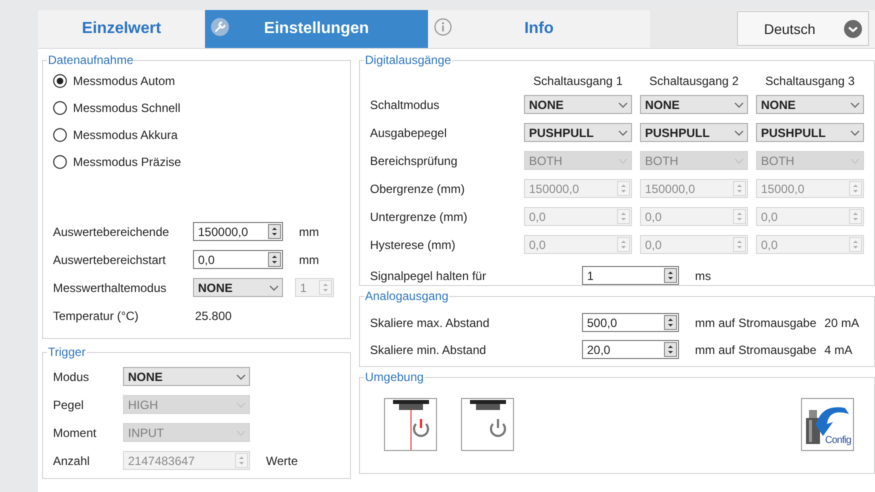 The height and width of the screenshot is (492, 875). I want to click on number-field: 500,0, so click(630, 322).